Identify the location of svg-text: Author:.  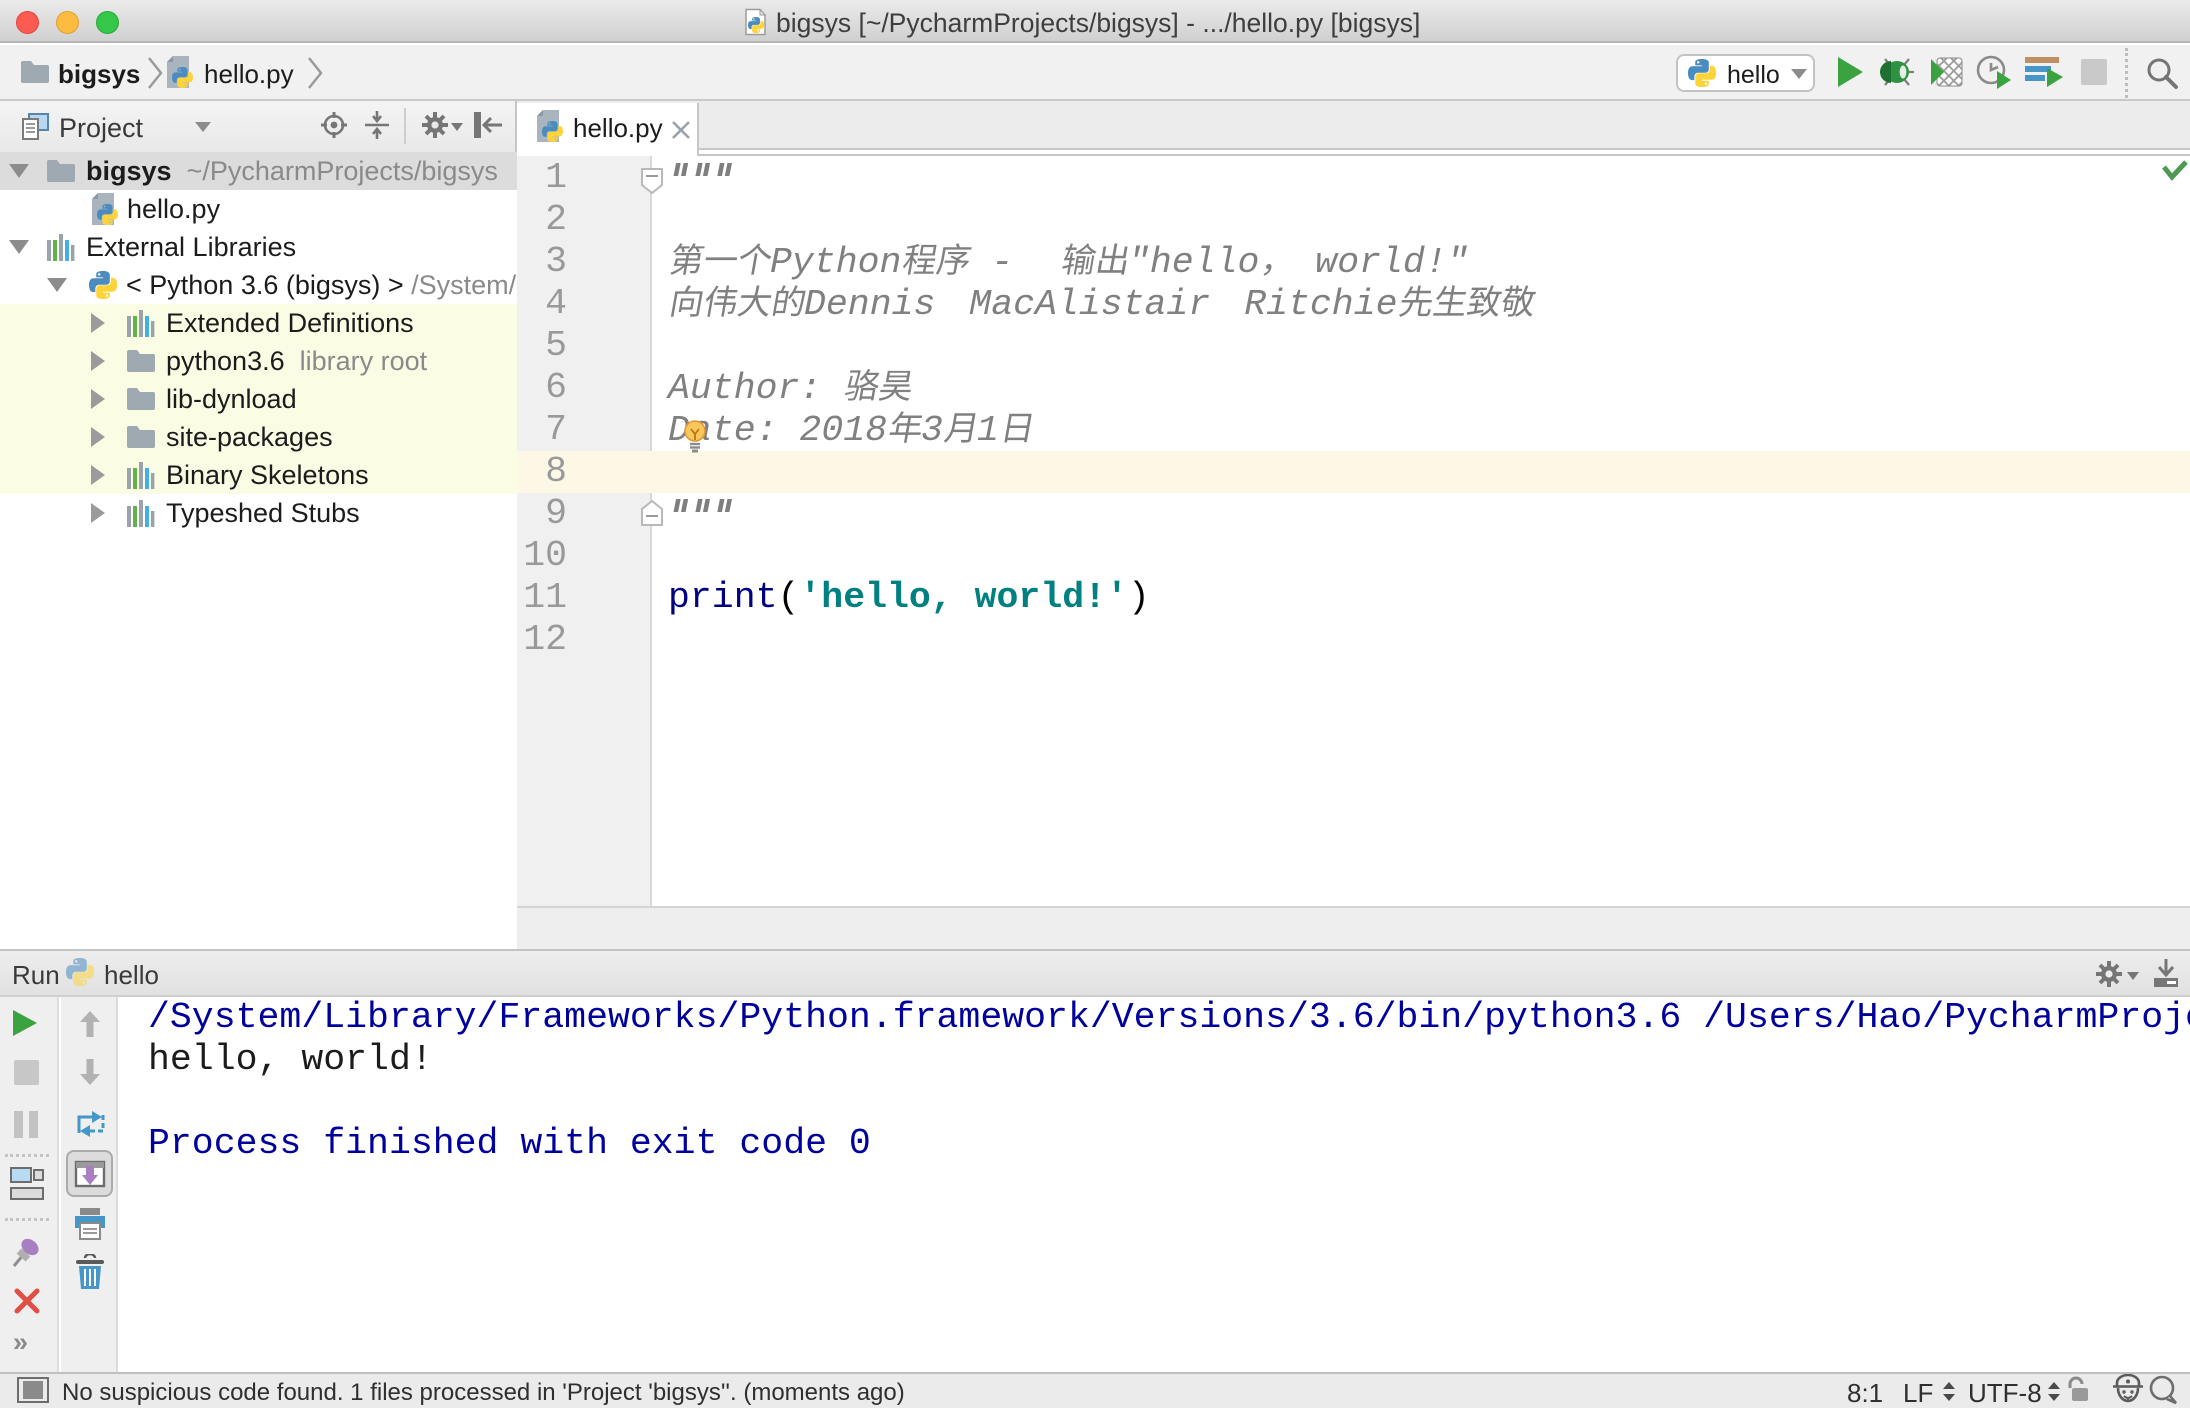
(754, 388).